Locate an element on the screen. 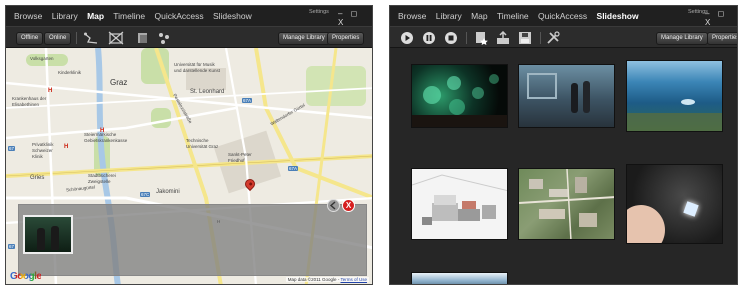  map-place-label: Friedhof is located at coordinates (236, 160).